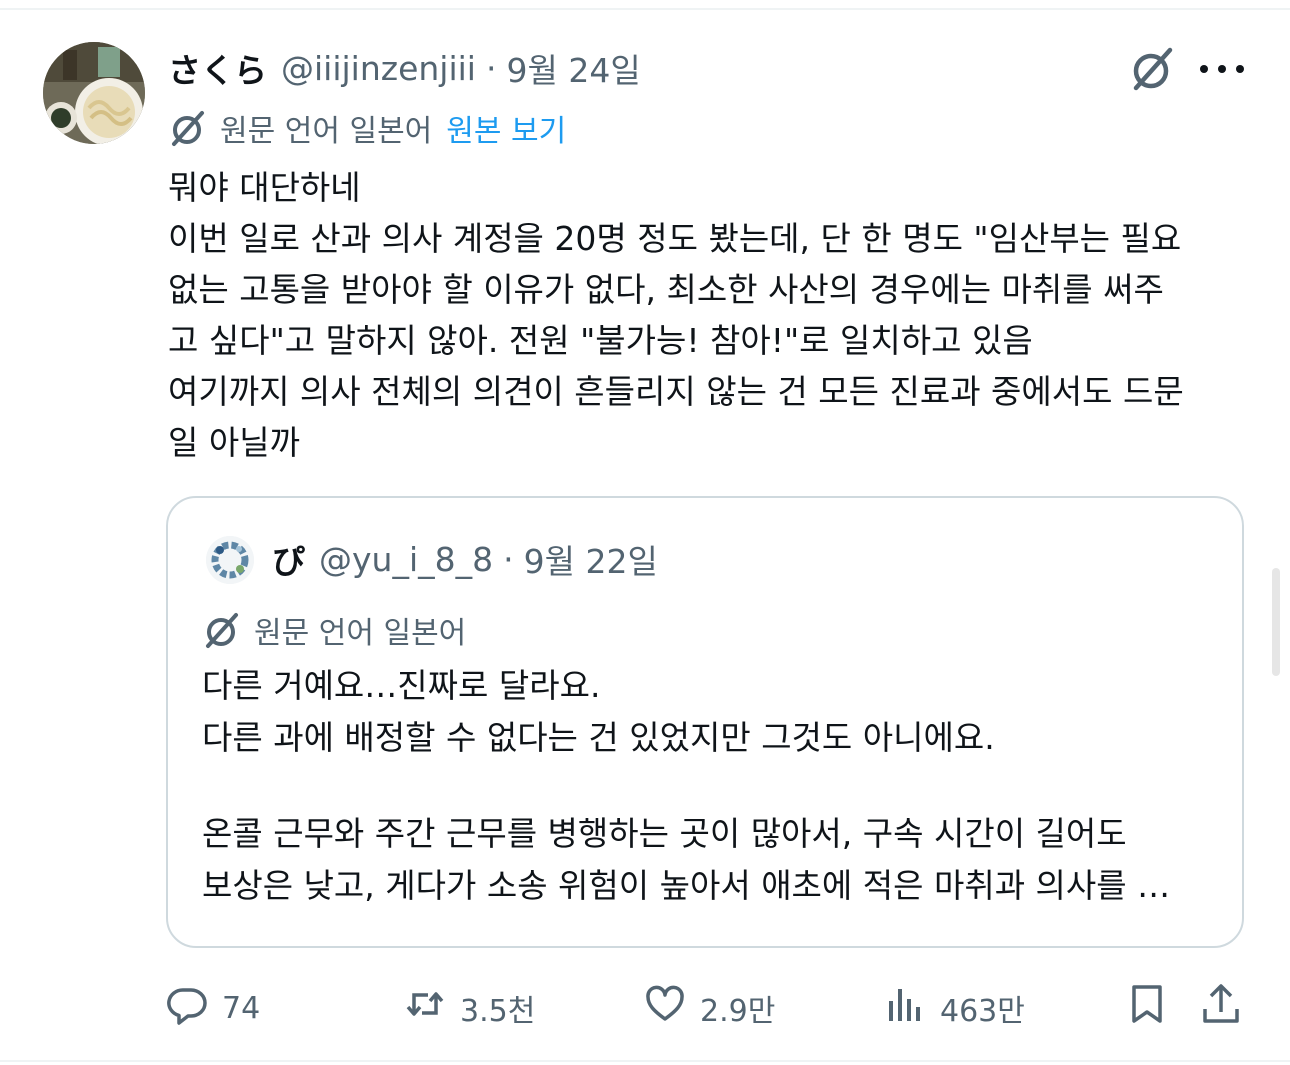 The image size is (1290, 1065). Describe the element at coordinates (360, 633) in the screenshot. I see `quote-translation-label: 원문 언어 일본어` at that location.